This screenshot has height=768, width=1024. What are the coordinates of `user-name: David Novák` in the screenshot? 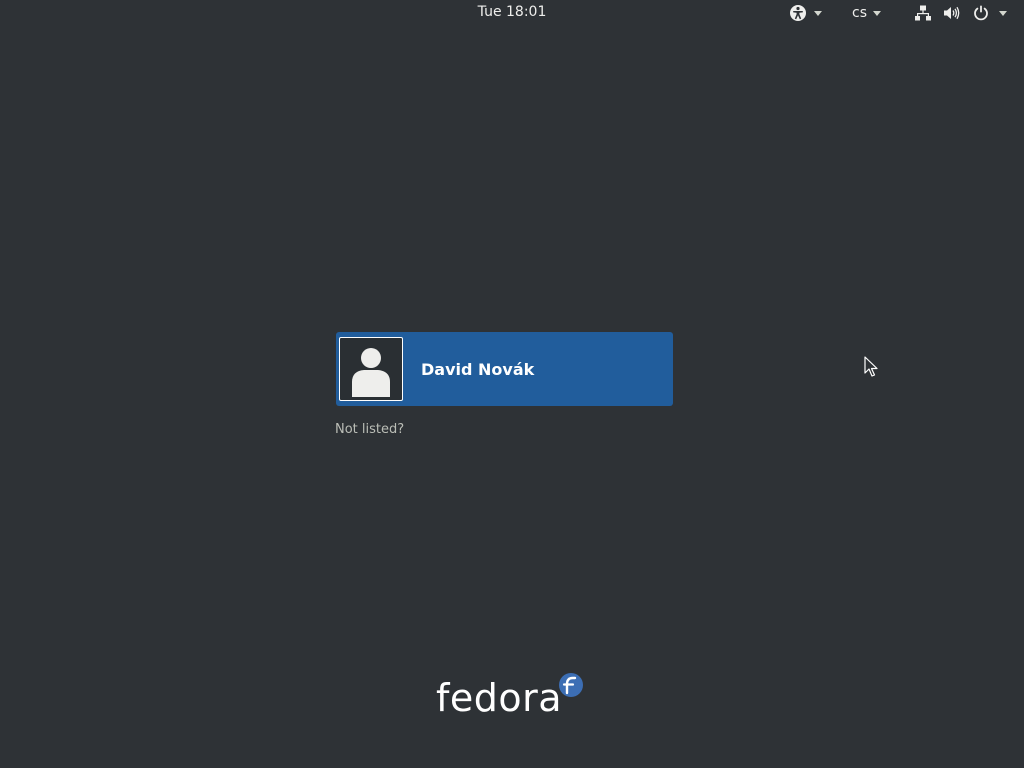 It's located at (478, 369).